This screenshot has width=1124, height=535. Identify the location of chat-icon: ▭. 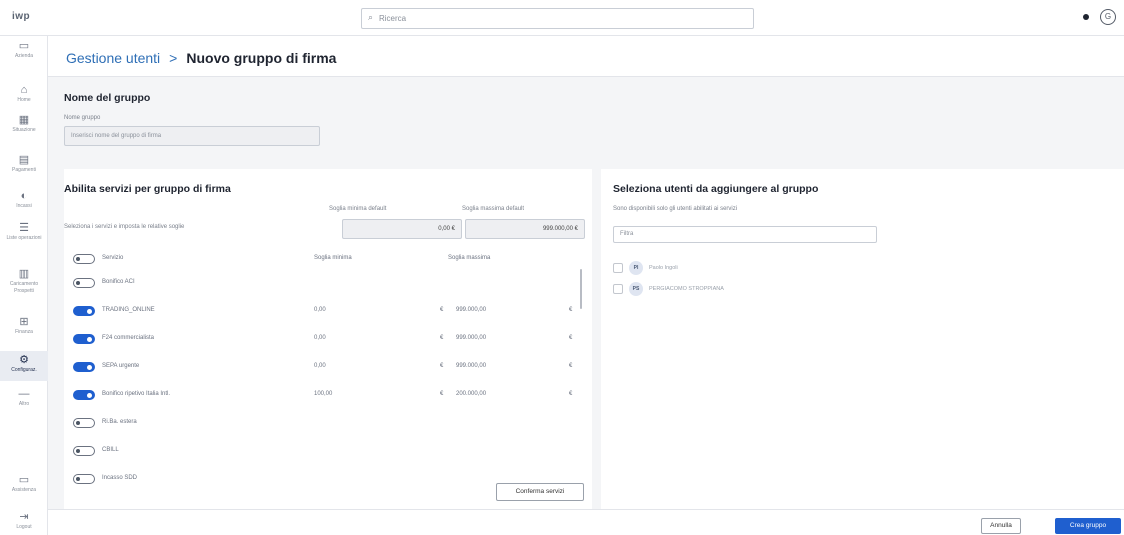
(24, 480).